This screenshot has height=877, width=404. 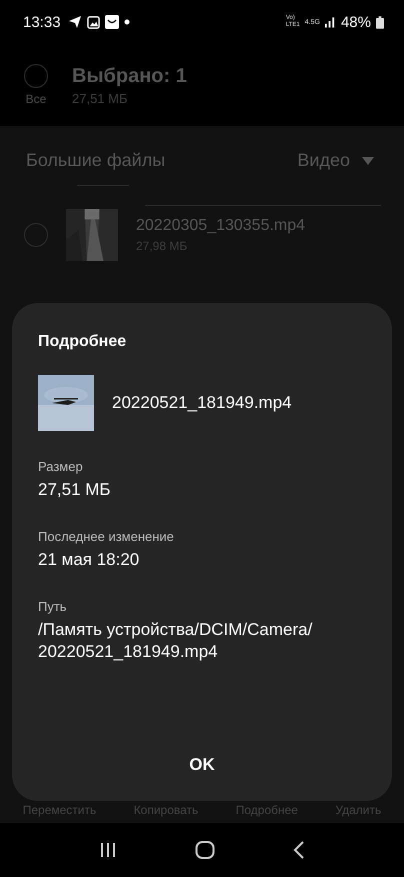 I want to click on selection-title: Выбрано: 1, so click(x=129, y=76).